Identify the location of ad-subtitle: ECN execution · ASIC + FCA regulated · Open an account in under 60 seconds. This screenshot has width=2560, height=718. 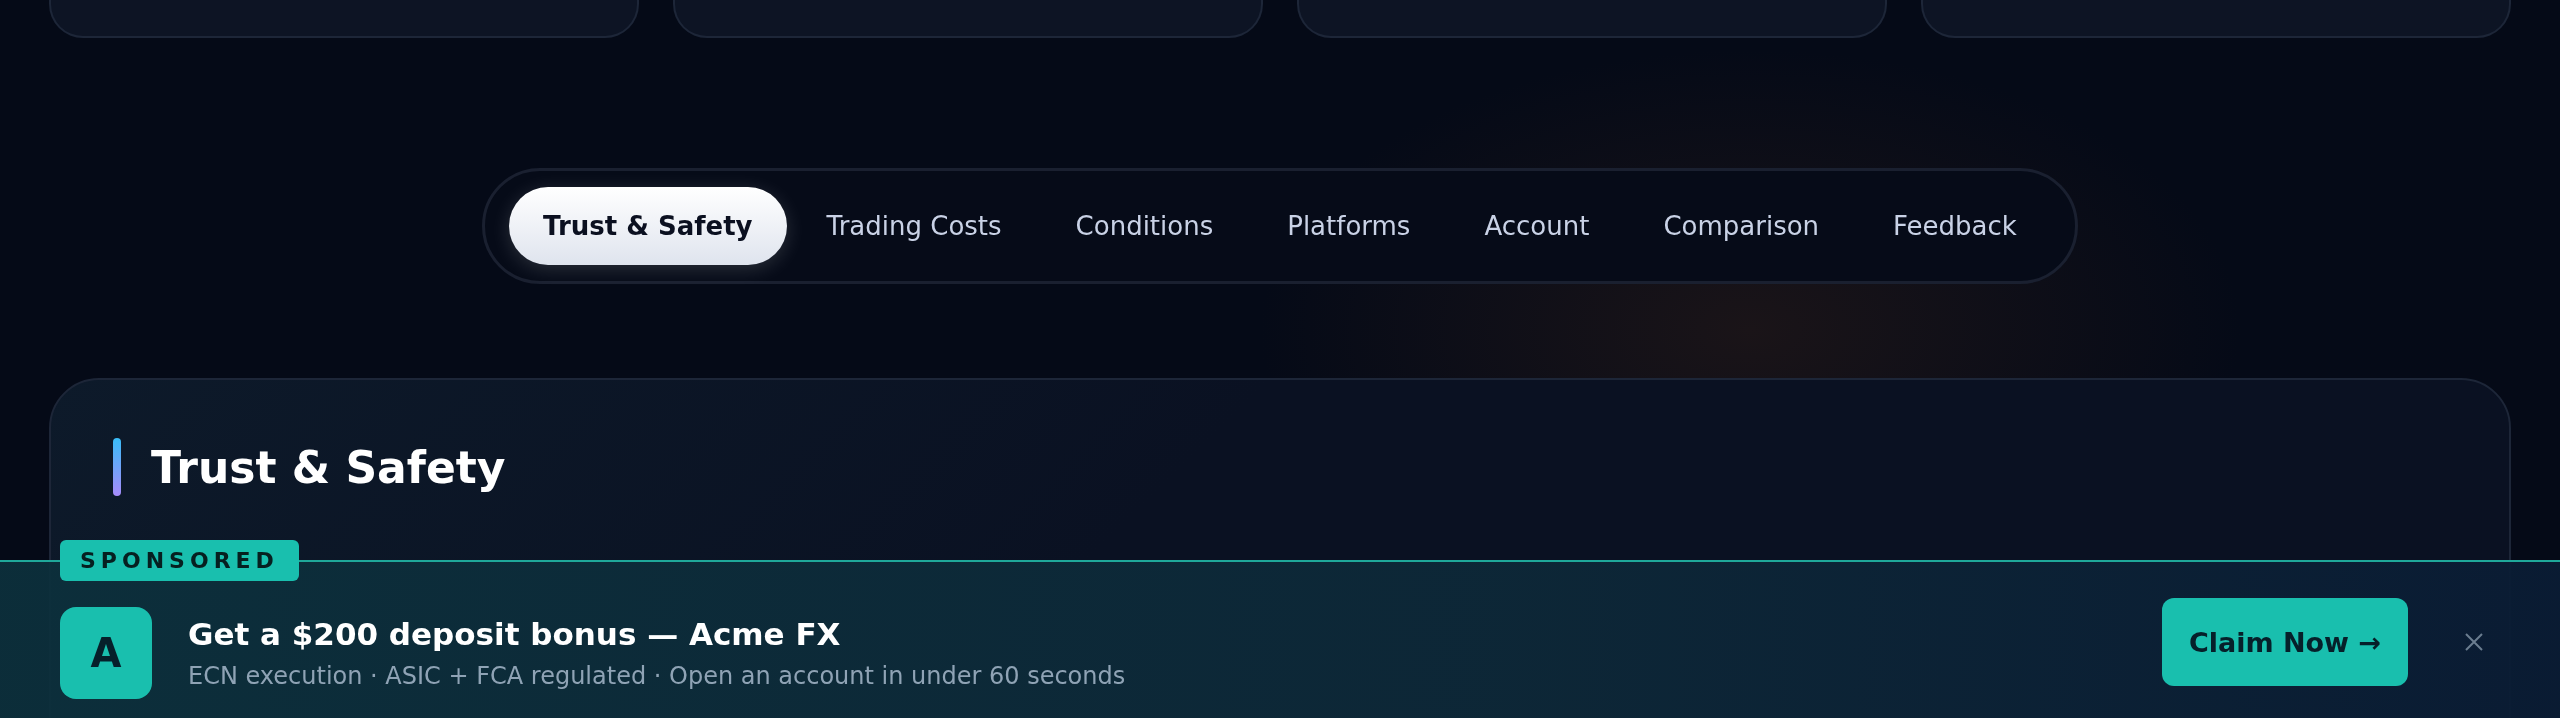
(657, 676).